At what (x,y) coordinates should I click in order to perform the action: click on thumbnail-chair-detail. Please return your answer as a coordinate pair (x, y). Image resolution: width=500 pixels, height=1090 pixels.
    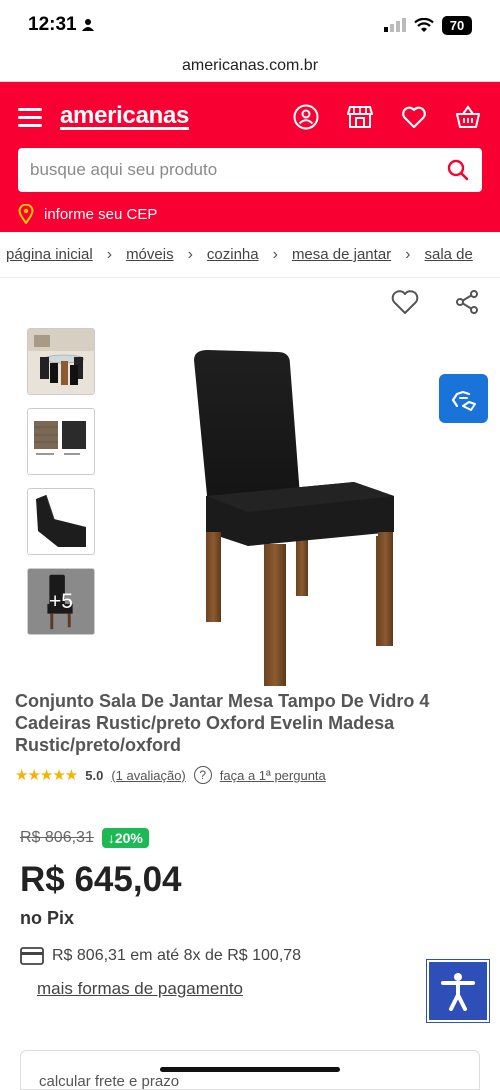
    Looking at the image, I should click on (61, 521).